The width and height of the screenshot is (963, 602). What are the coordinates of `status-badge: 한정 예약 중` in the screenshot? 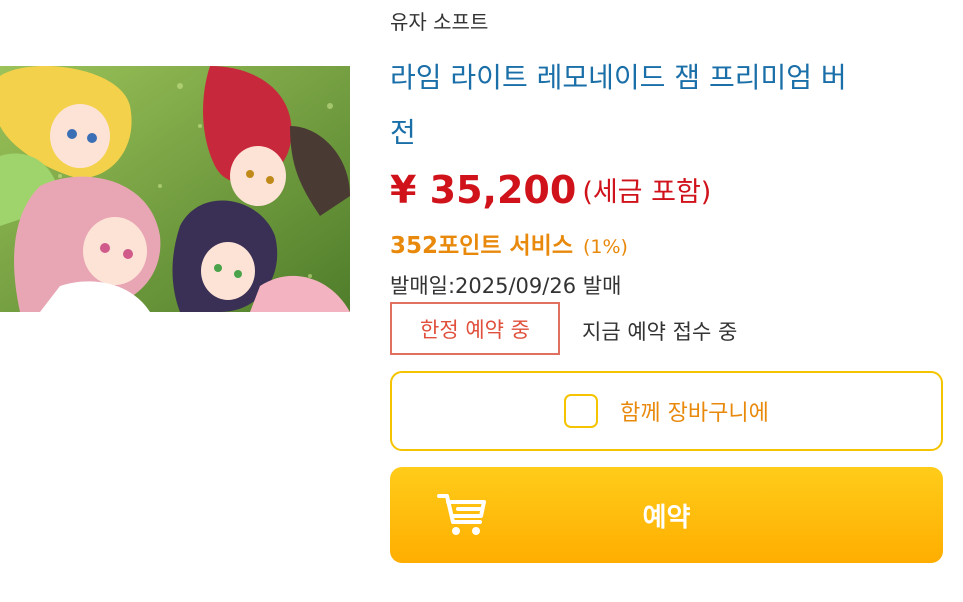 It's located at (475, 328).